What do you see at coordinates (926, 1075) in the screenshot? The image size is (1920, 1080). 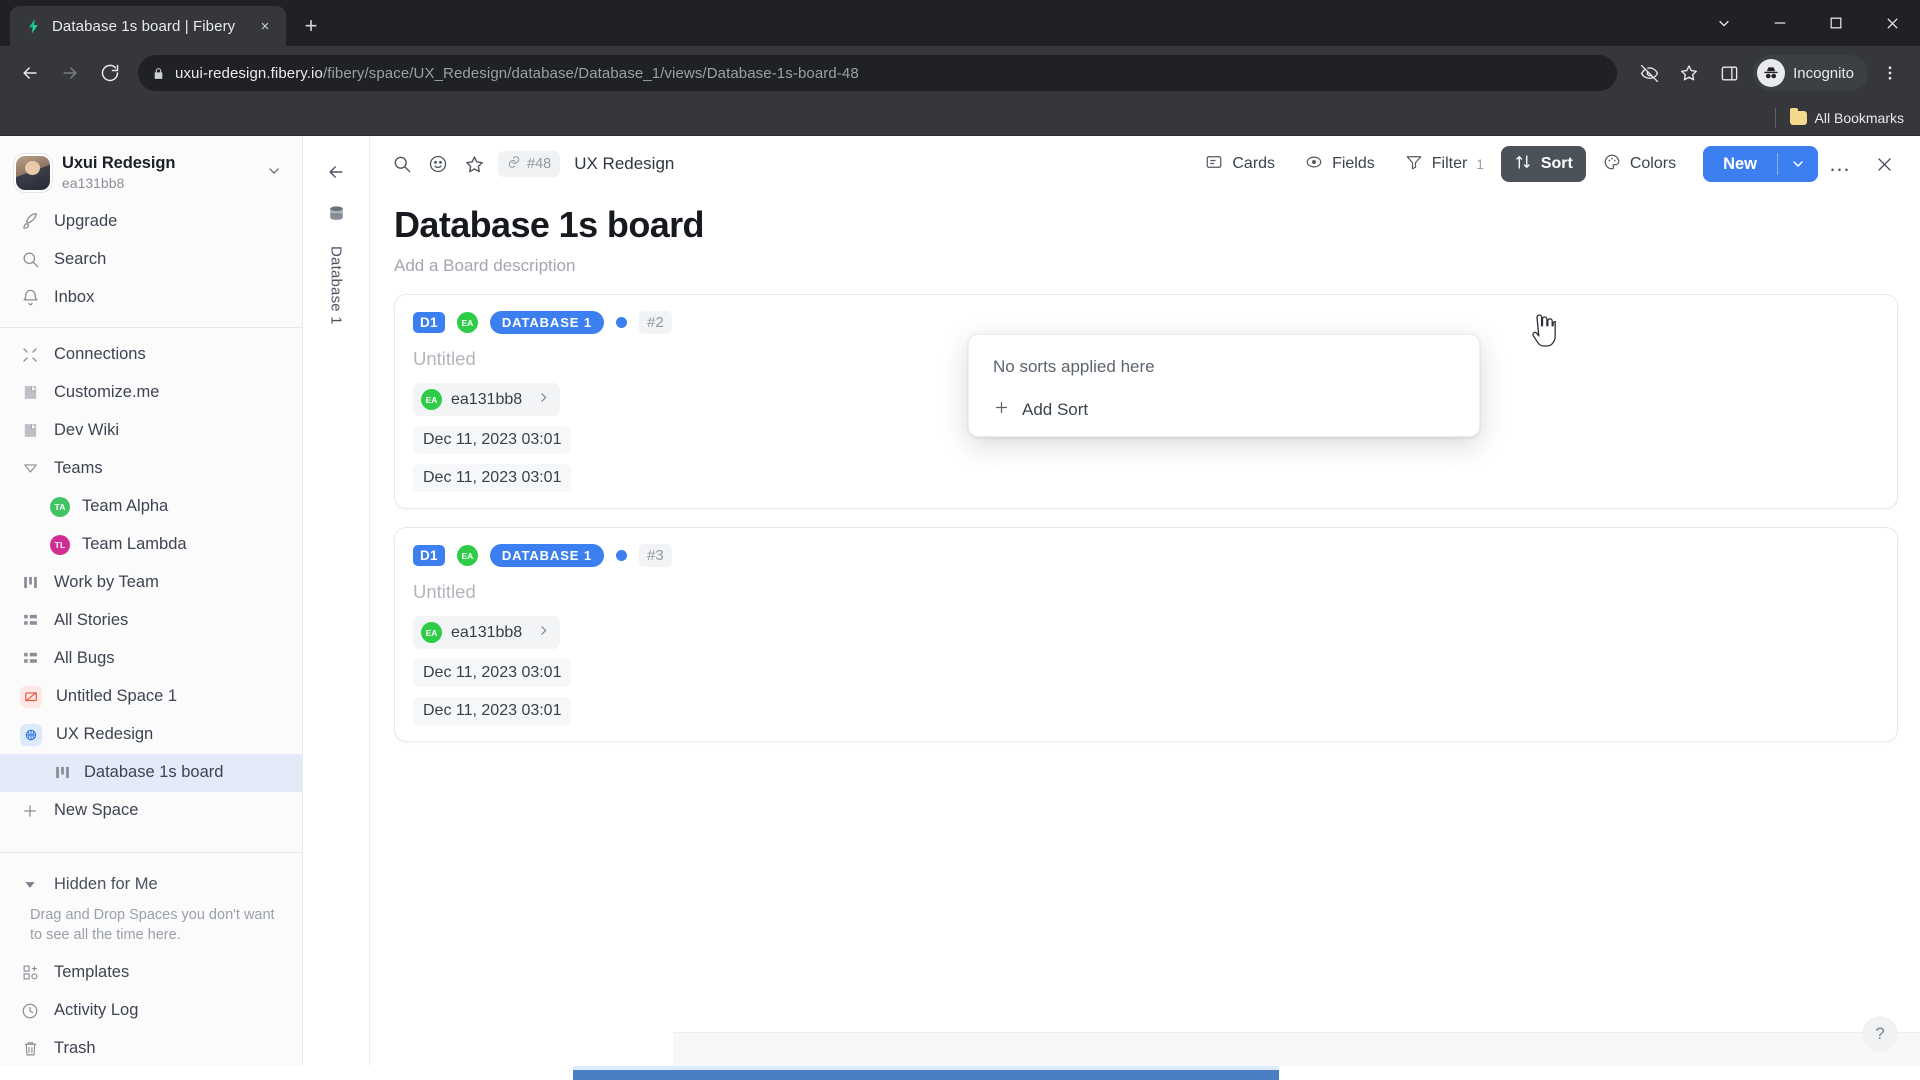 I see `horizontal-scrollbar-thumb` at bounding box center [926, 1075].